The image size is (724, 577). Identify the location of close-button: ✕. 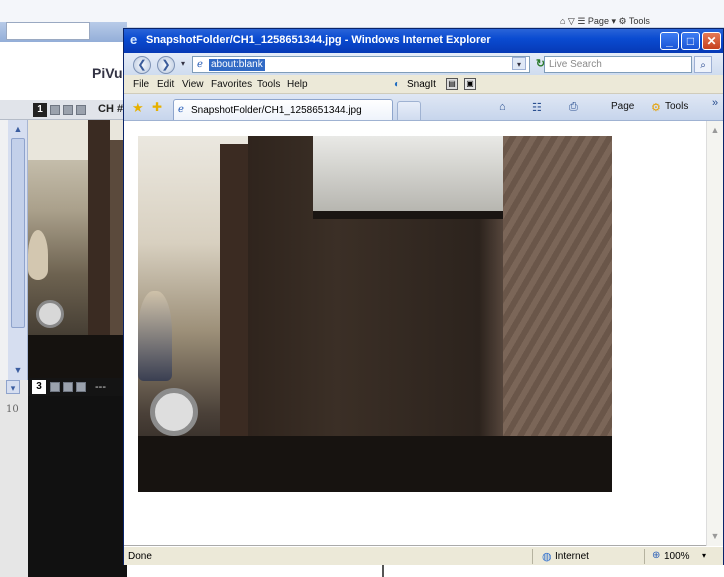
(711, 41).